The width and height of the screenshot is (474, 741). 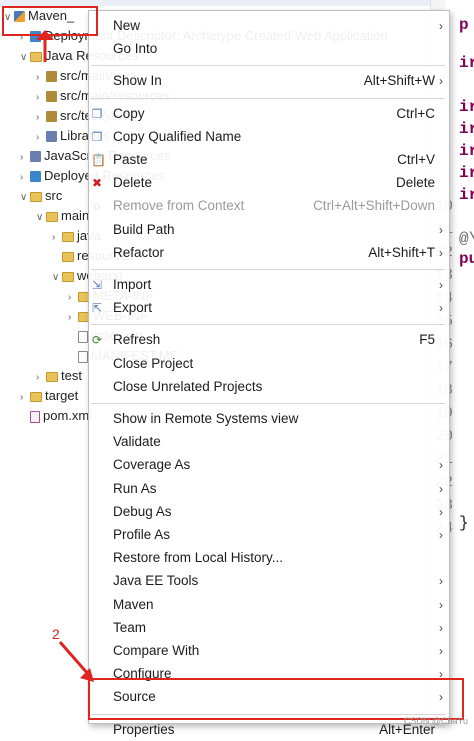 I want to click on tree-pom-xml: pom.xml, so click(x=56, y=416).